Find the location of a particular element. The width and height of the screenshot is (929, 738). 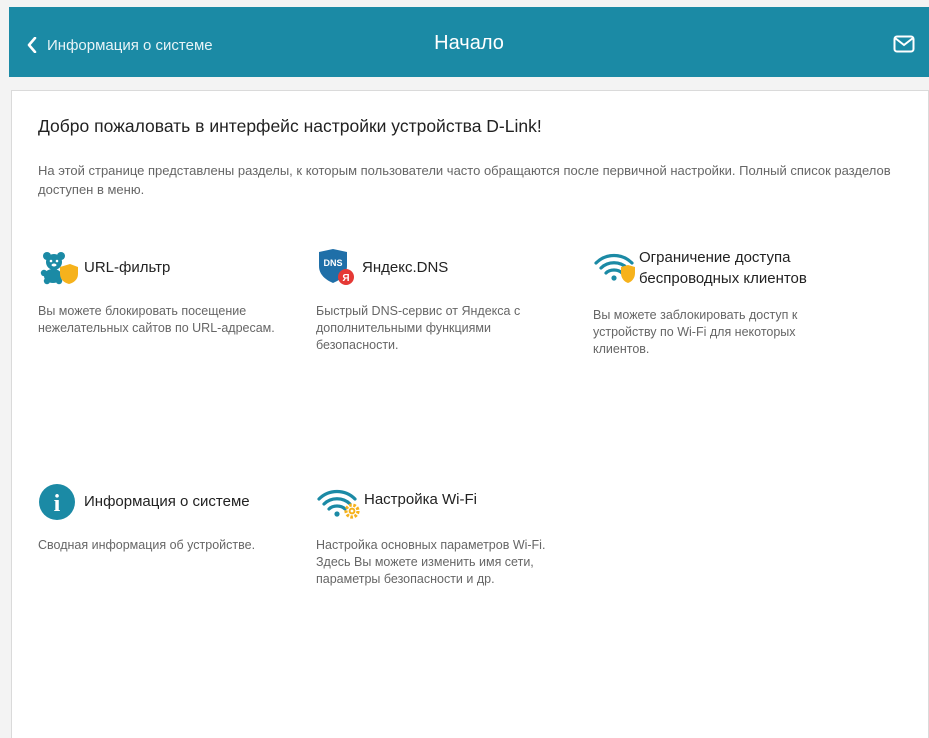

info-glyph: i is located at coordinates (57, 504).